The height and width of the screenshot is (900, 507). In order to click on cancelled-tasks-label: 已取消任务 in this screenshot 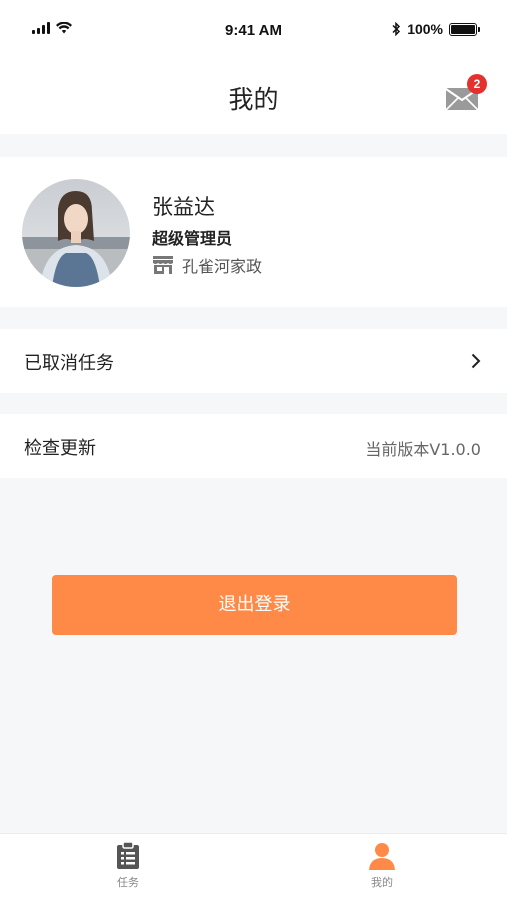, I will do `click(69, 363)`.